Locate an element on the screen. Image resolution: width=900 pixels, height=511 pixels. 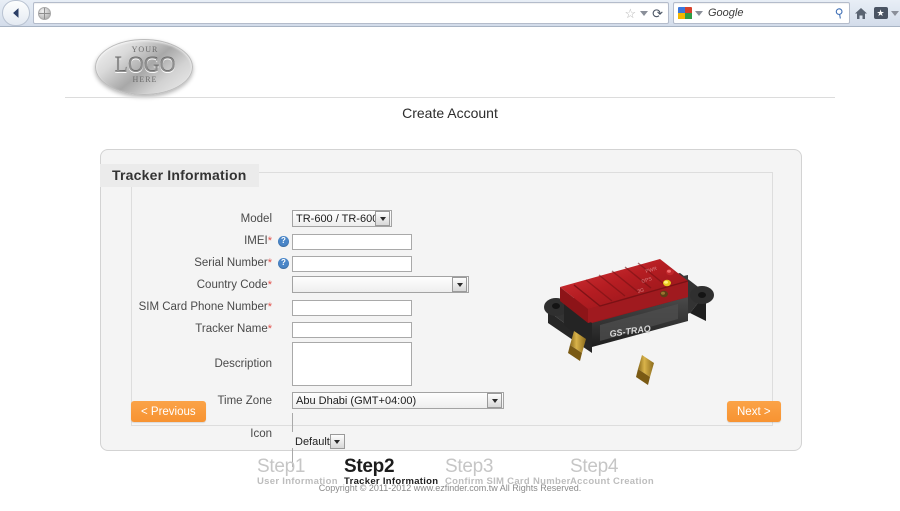
help-slot-serial-number: ? is located at coordinates (282, 263).